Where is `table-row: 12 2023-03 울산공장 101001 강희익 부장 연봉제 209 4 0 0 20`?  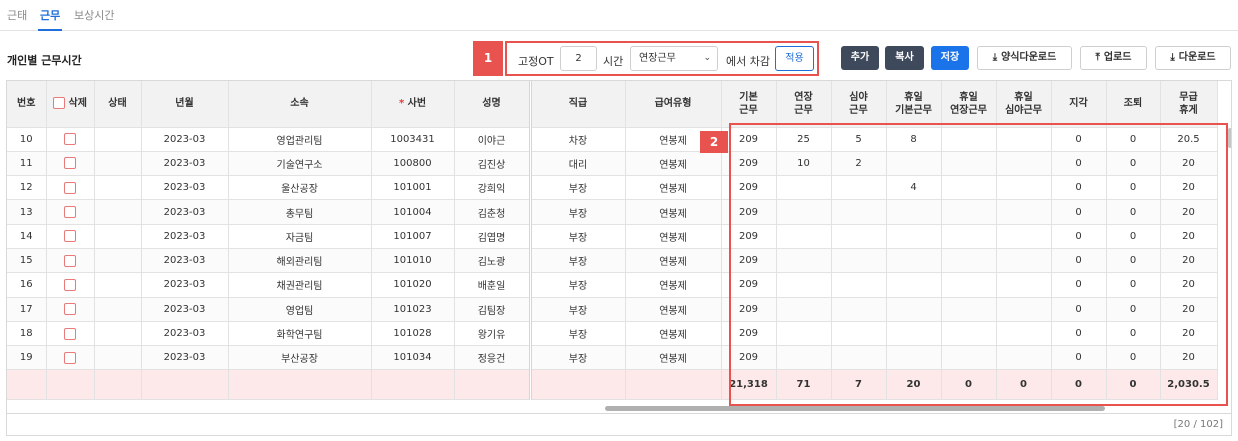
table-row: 12 2023-03 울산공장 101001 강희익 부장 연봉제 209 4 0 0 20 is located at coordinates (612, 188).